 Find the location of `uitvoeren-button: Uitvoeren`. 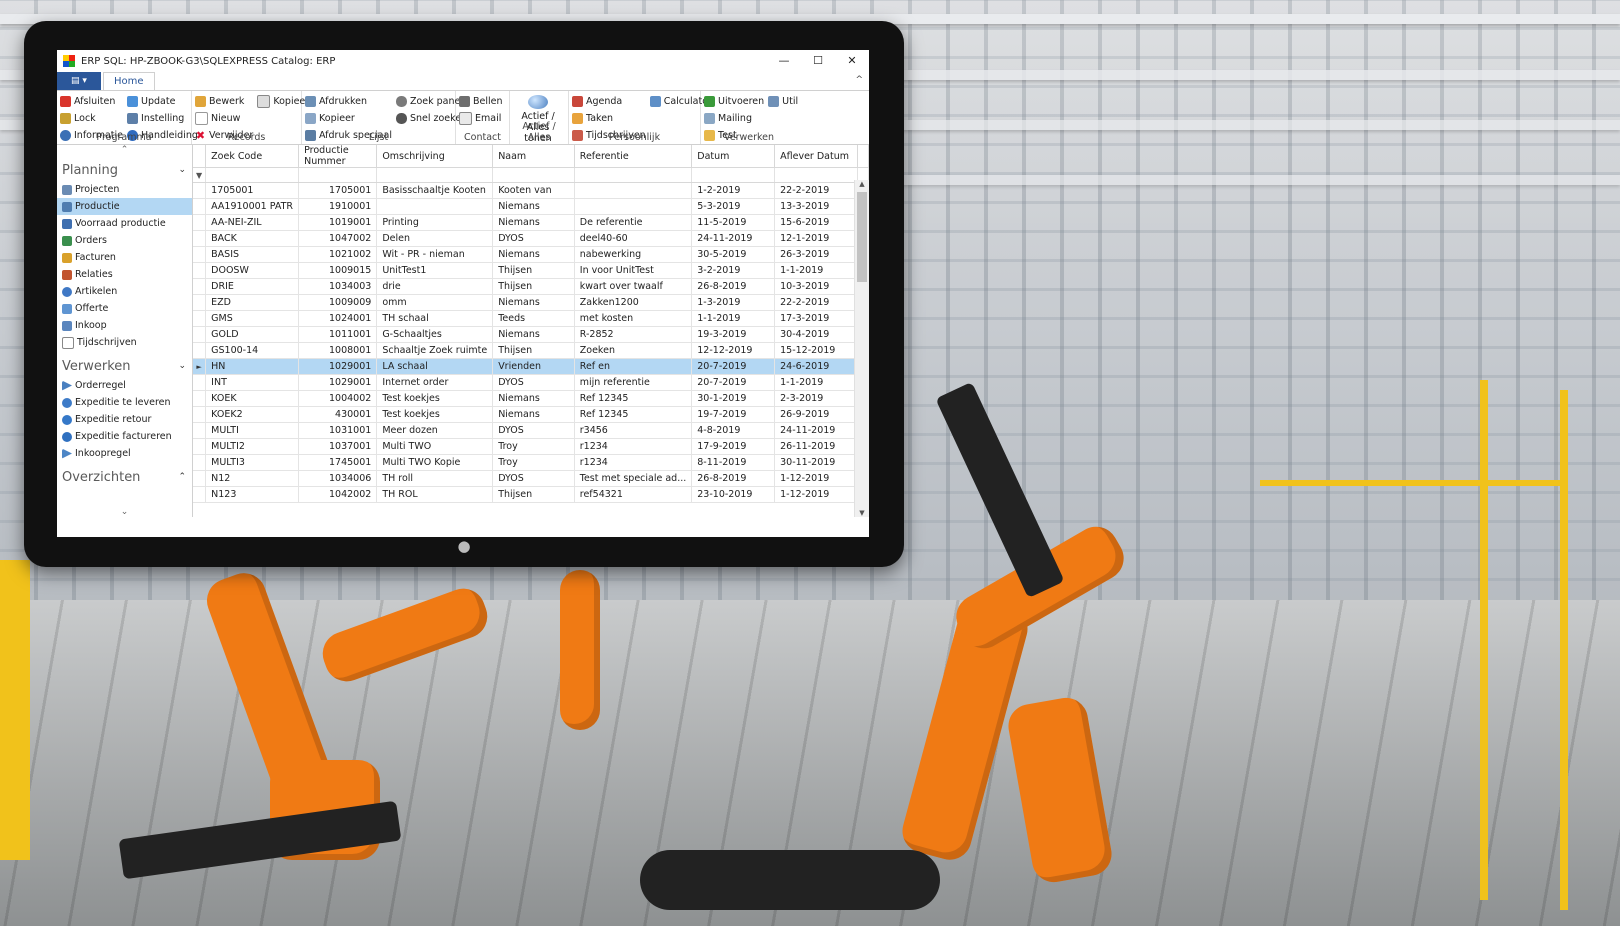

uitvoeren-button: Uitvoeren is located at coordinates (734, 101).